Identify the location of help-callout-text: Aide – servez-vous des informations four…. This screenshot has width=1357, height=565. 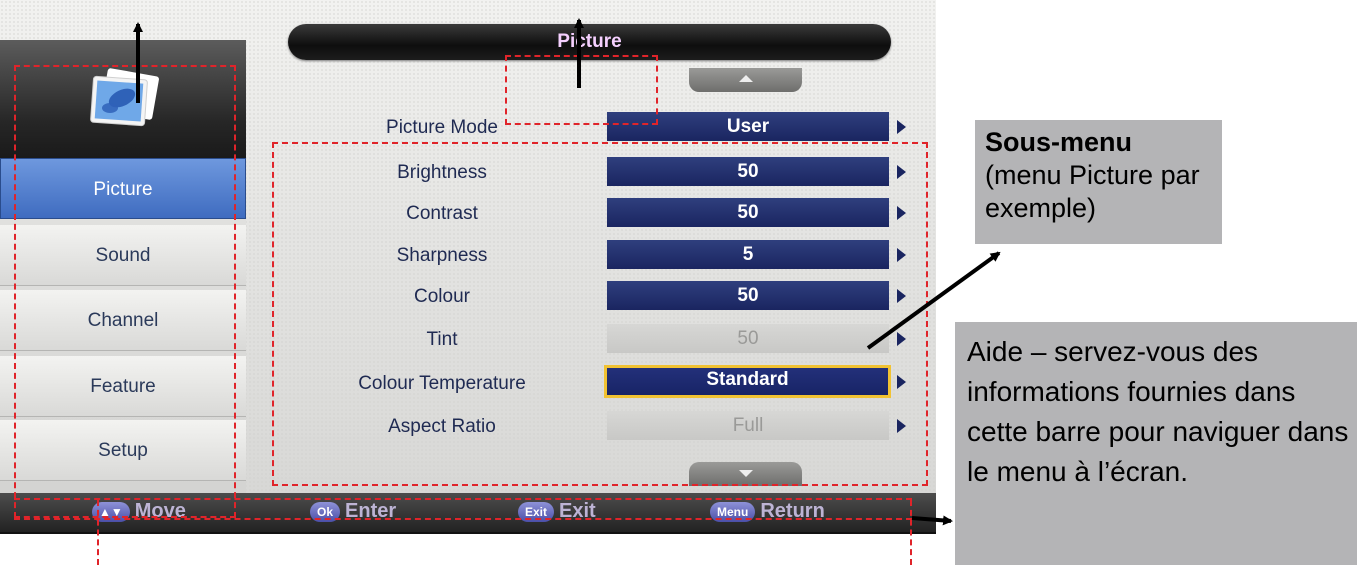
(1158, 411).